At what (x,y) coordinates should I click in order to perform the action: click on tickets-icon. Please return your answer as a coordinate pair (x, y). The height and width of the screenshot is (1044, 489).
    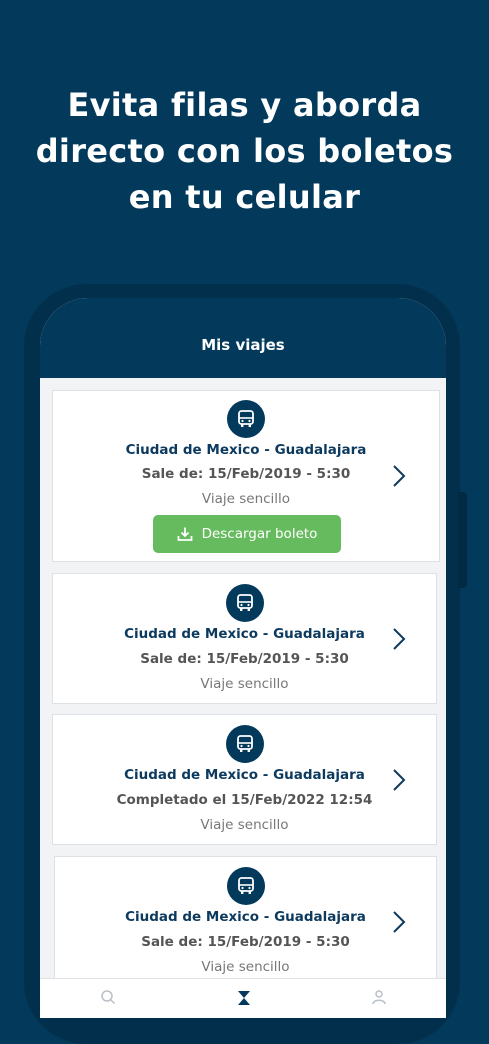
    Looking at the image, I should click on (244, 997).